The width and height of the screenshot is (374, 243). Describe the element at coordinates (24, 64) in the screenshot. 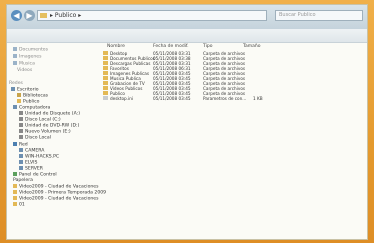

I see `sidebar-item-musica: Musica` at that location.